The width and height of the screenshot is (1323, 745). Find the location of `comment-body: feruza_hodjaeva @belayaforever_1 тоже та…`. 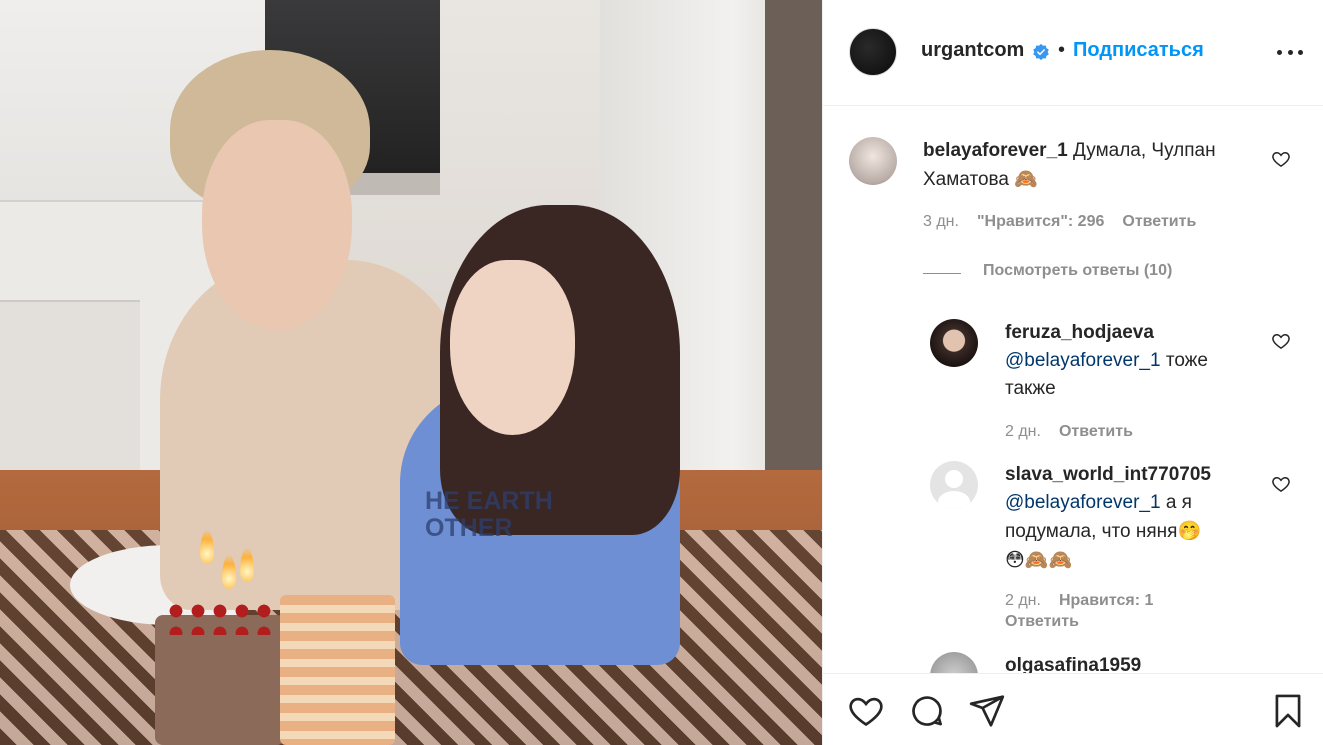

comment-body: feruza_hodjaeva @belayaforever_1 тоже та… is located at coordinates (1130, 361).